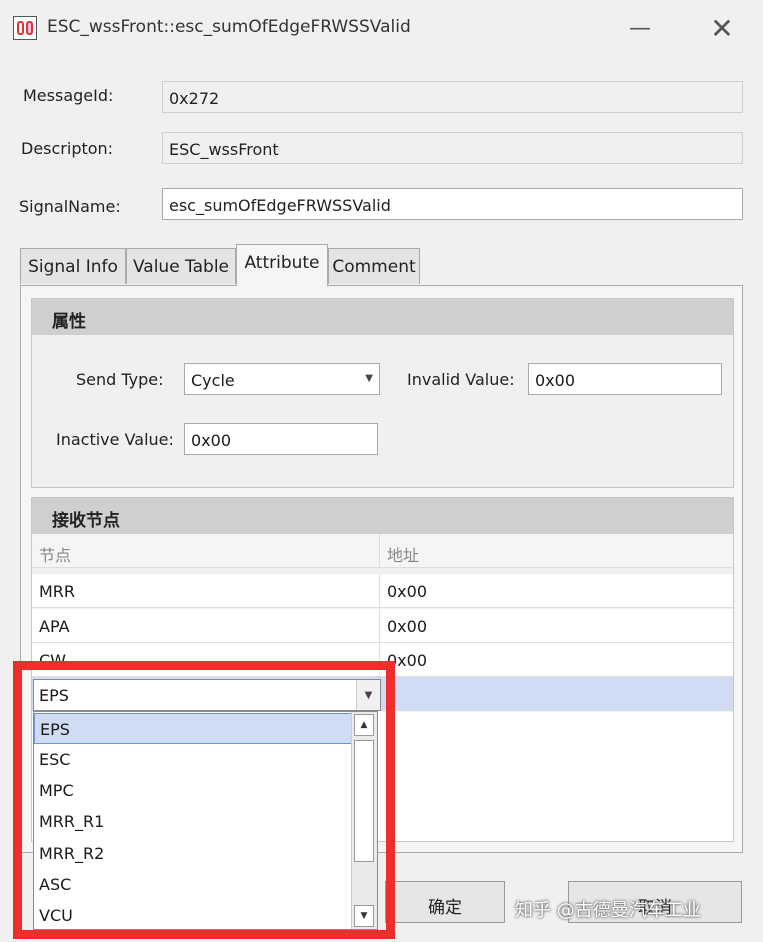 The height and width of the screenshot is (942, 763). I want to click on minimize-button: —, so click(640, 28).